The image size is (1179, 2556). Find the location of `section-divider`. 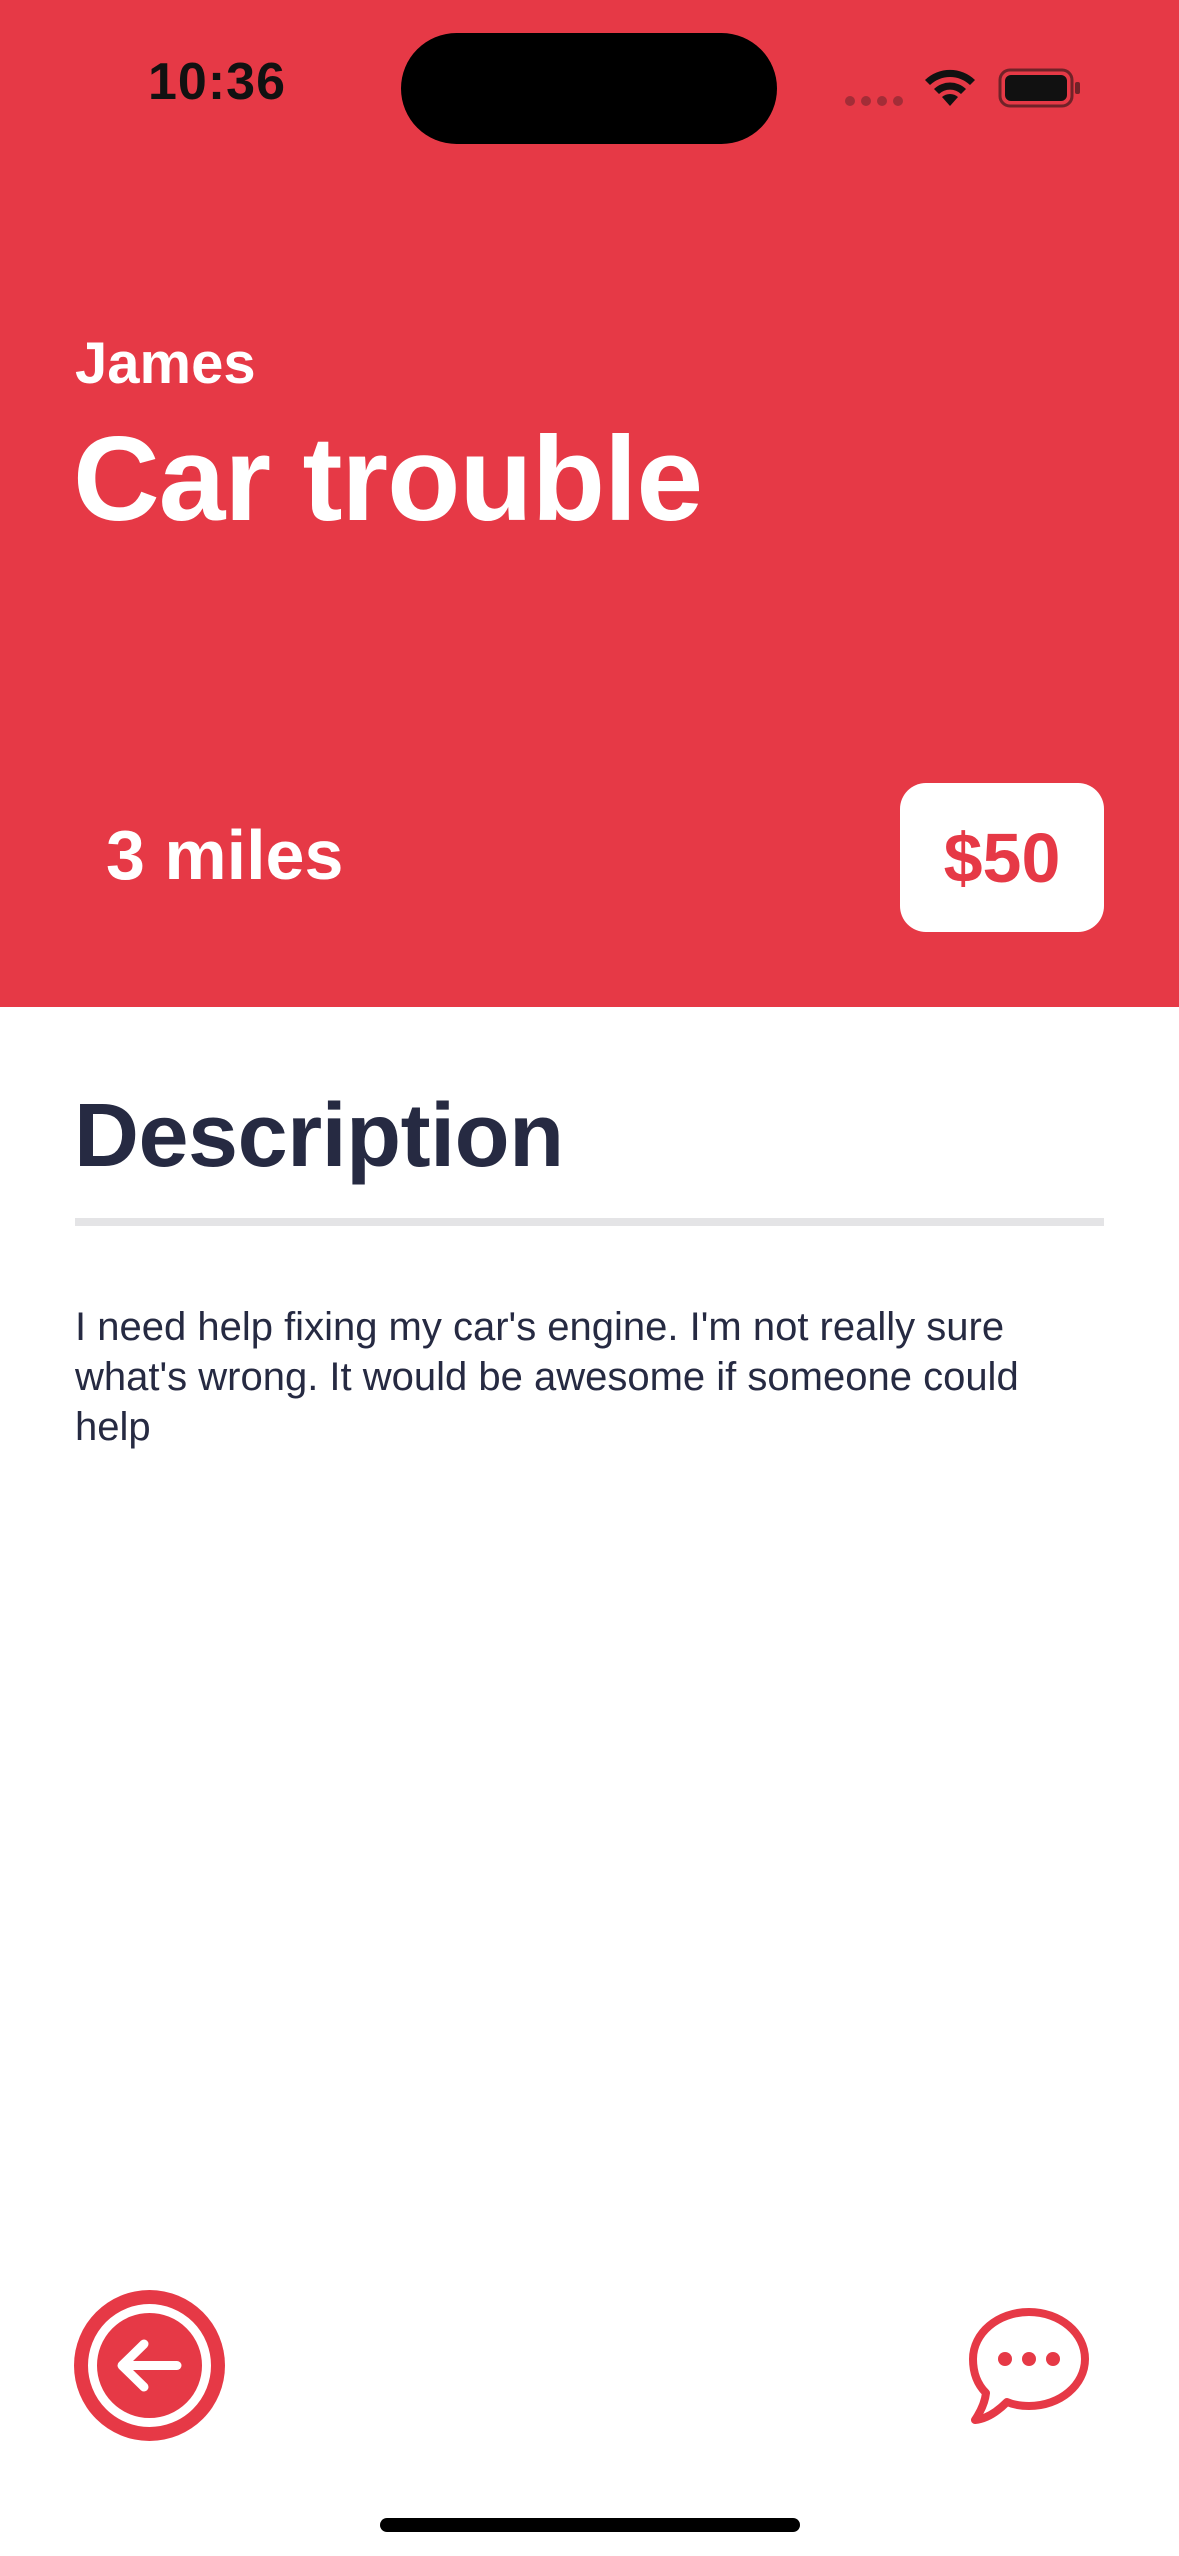

section-divider is located at coordinates (589, 1222).